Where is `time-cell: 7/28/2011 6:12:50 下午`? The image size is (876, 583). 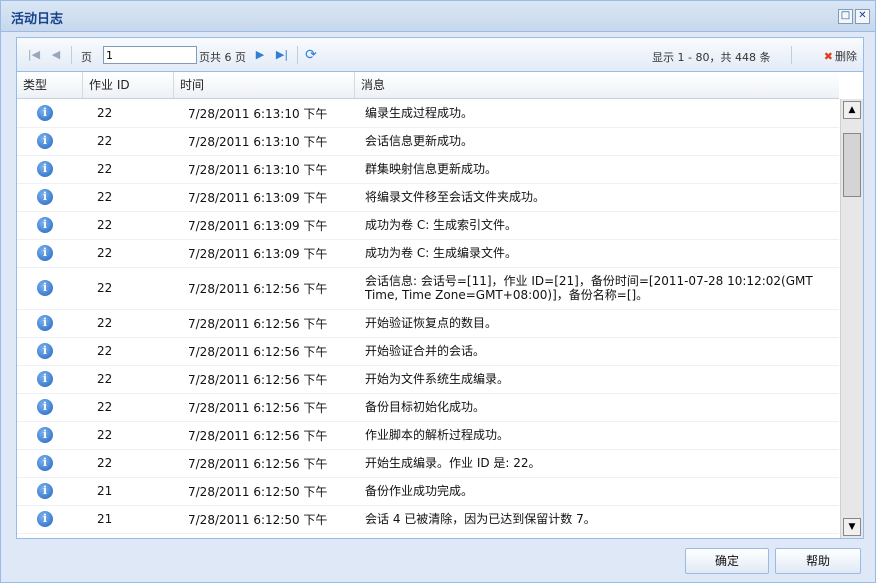
time-cell: 7/28/2011 6:12:50 下午 is located at coordinates (258, 519).